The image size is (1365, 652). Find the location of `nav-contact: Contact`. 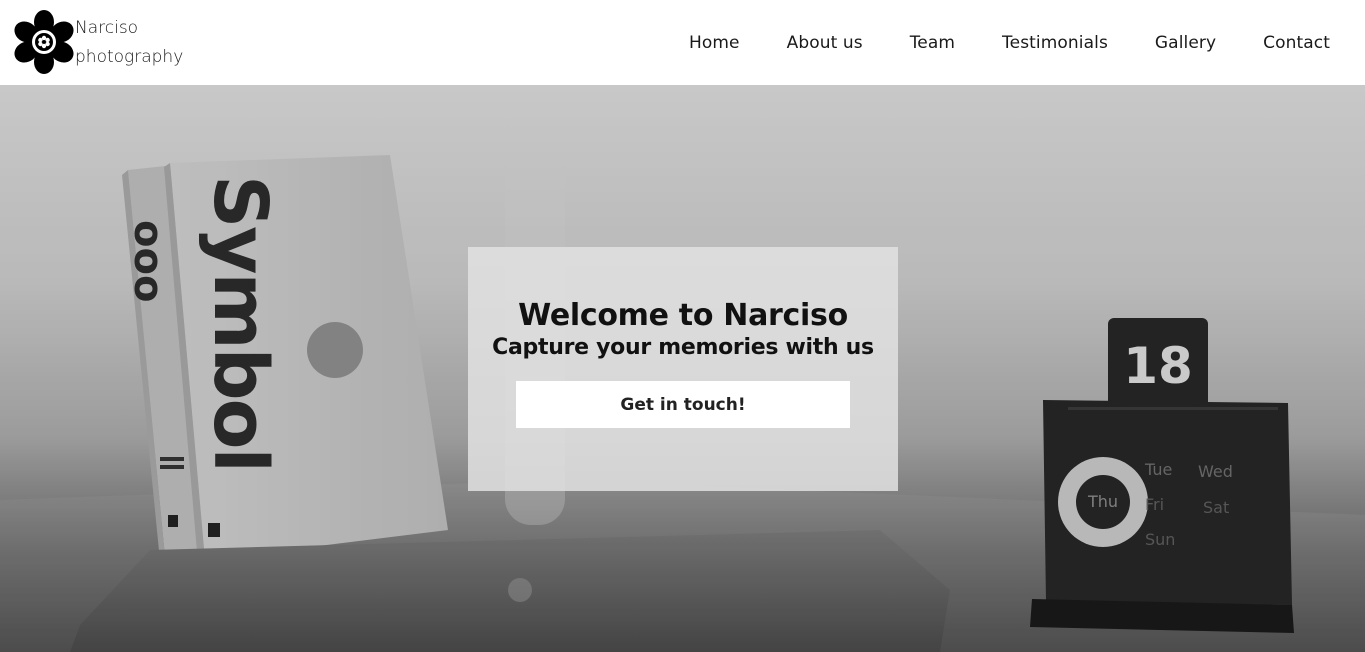

nav-contact: Contact is located at coordinates (1296, 43).